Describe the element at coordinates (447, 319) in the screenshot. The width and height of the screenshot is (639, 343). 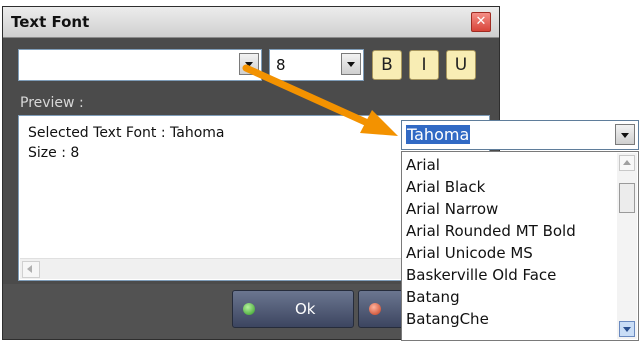
I see `font-list-item: BatangChe` at that location.